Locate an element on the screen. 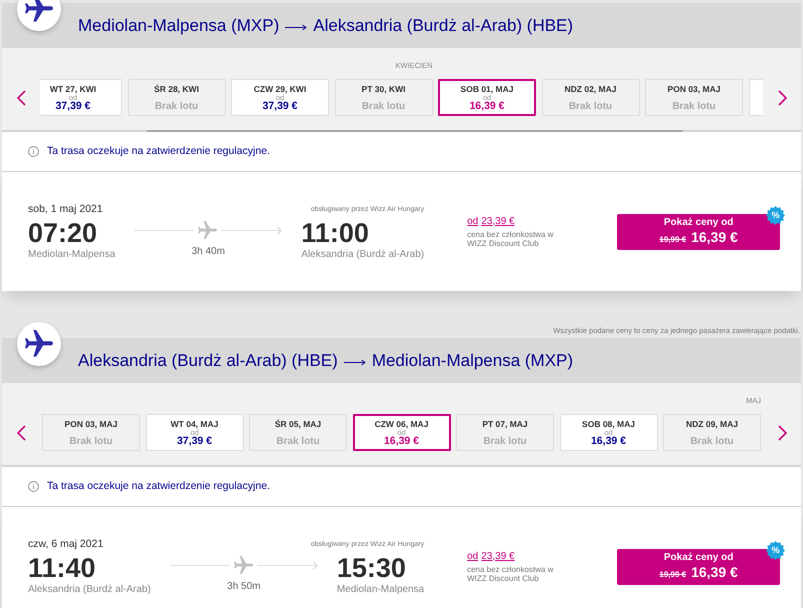  date-tab: ŚR 28, KWI Brak lotu is located at coordinates (177, 97).